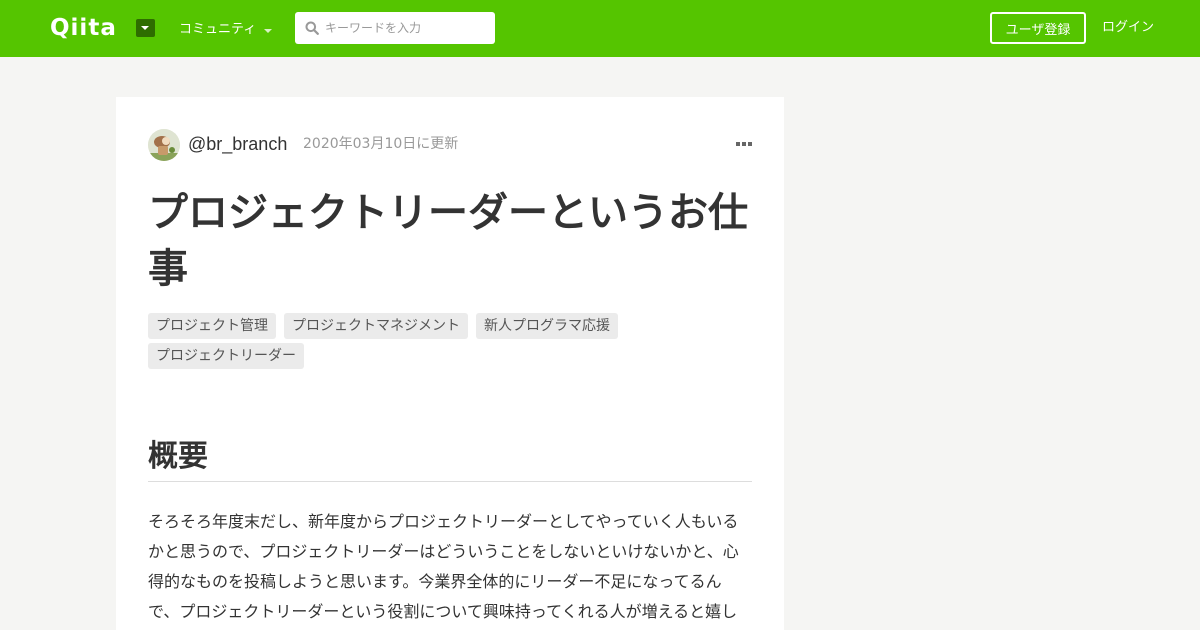  Describe the element at coordinates (376, 326) in the screenshot. I see `tag: プロジェクトマネジメント` at that location.